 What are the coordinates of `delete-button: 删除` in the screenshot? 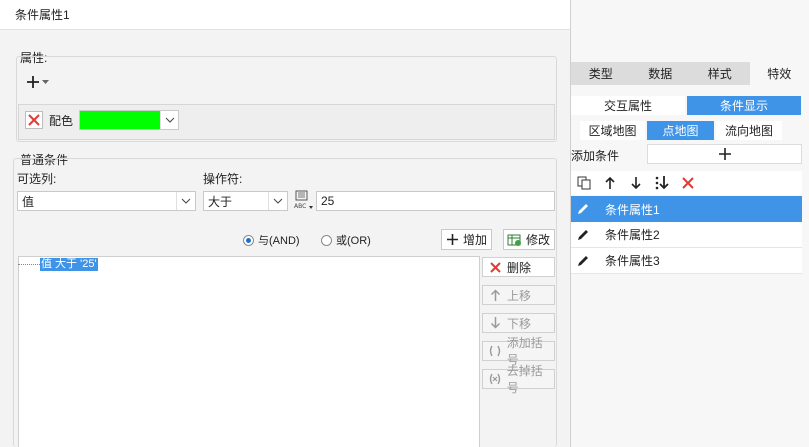 It's located at (518, 267).